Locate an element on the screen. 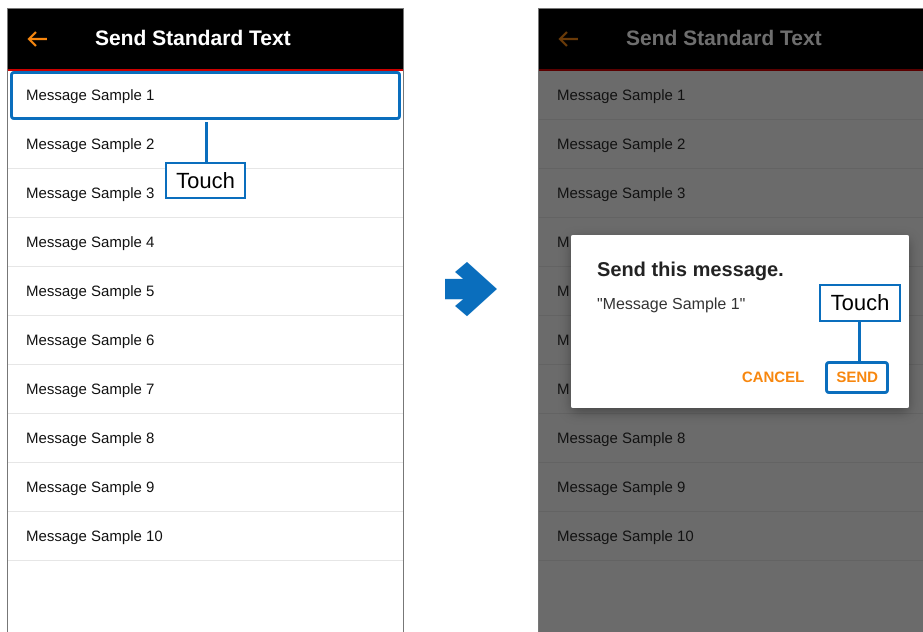 Image resolution: width=923 pixels, height=632 pixels. back-arrow-icon is located at coordinates (37, 39).